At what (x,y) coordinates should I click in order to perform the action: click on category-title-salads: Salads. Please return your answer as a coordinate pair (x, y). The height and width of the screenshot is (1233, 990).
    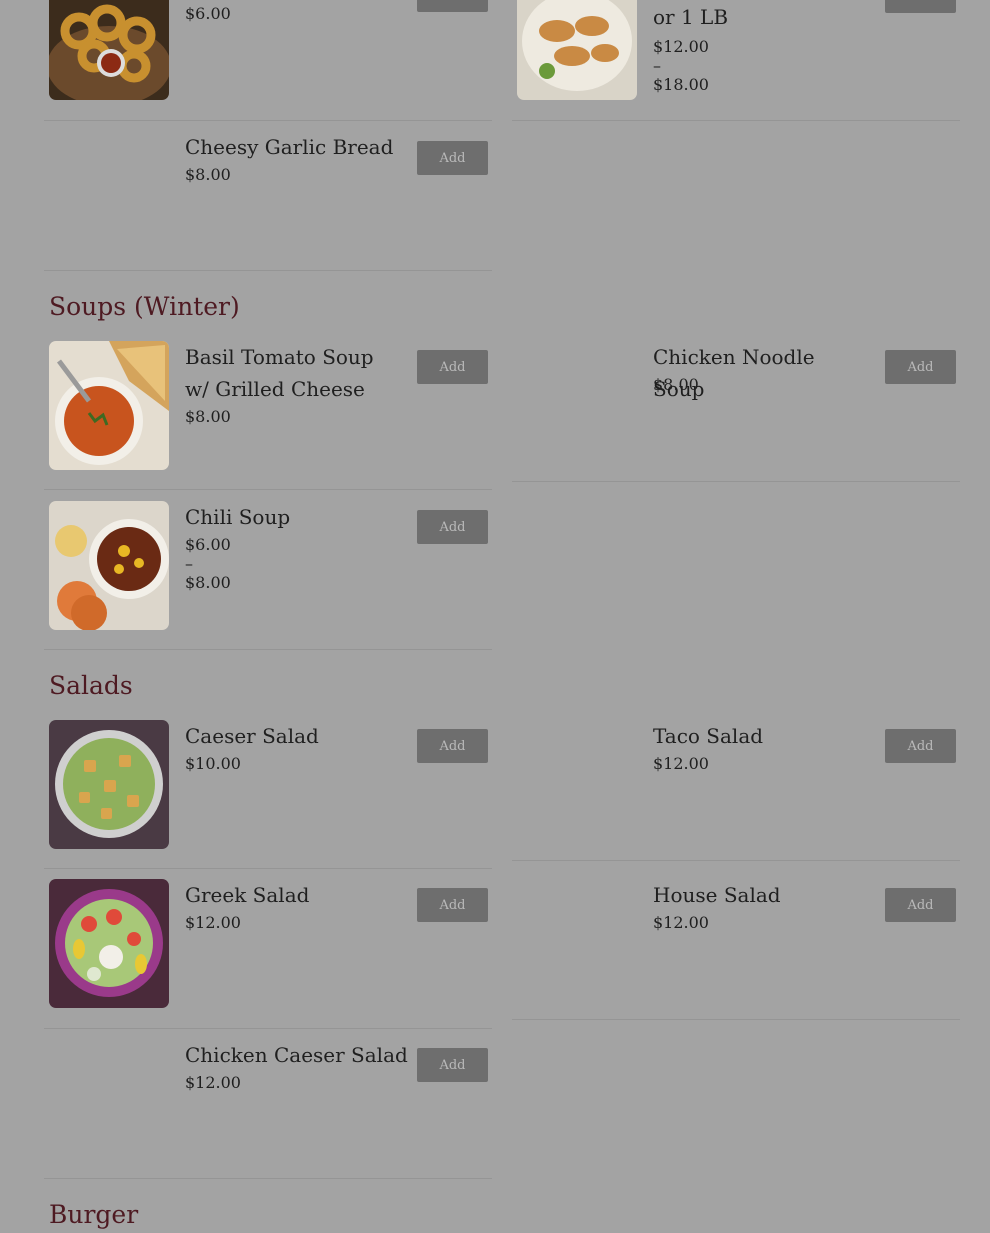
    Looking at the image, I should click on (91, 685).